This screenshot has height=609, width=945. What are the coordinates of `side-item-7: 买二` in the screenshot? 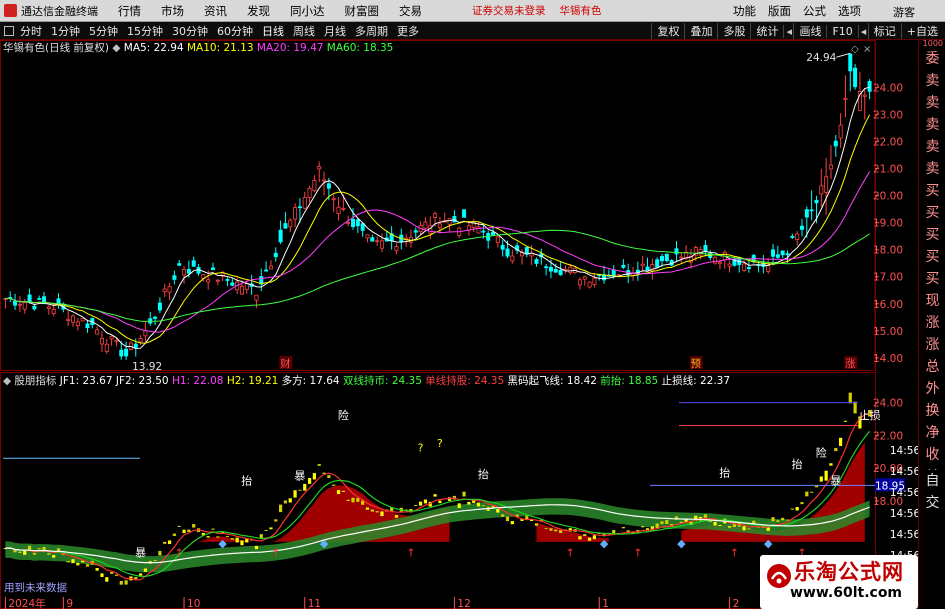 It's located at (932, 213).